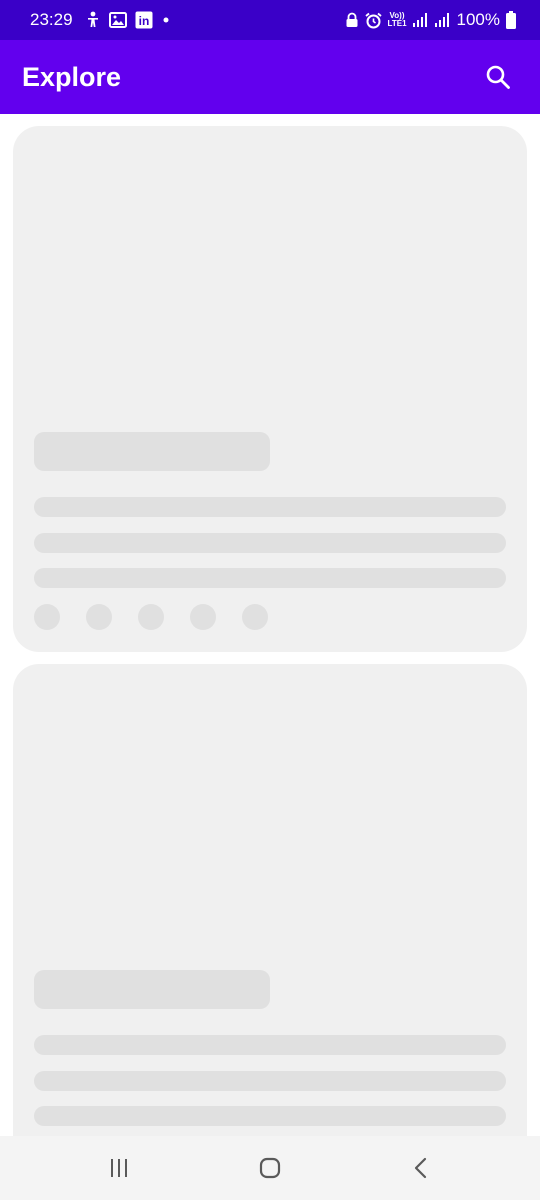 The image size is (540, 1200). I want to click on image-icon, so click(117, 20).